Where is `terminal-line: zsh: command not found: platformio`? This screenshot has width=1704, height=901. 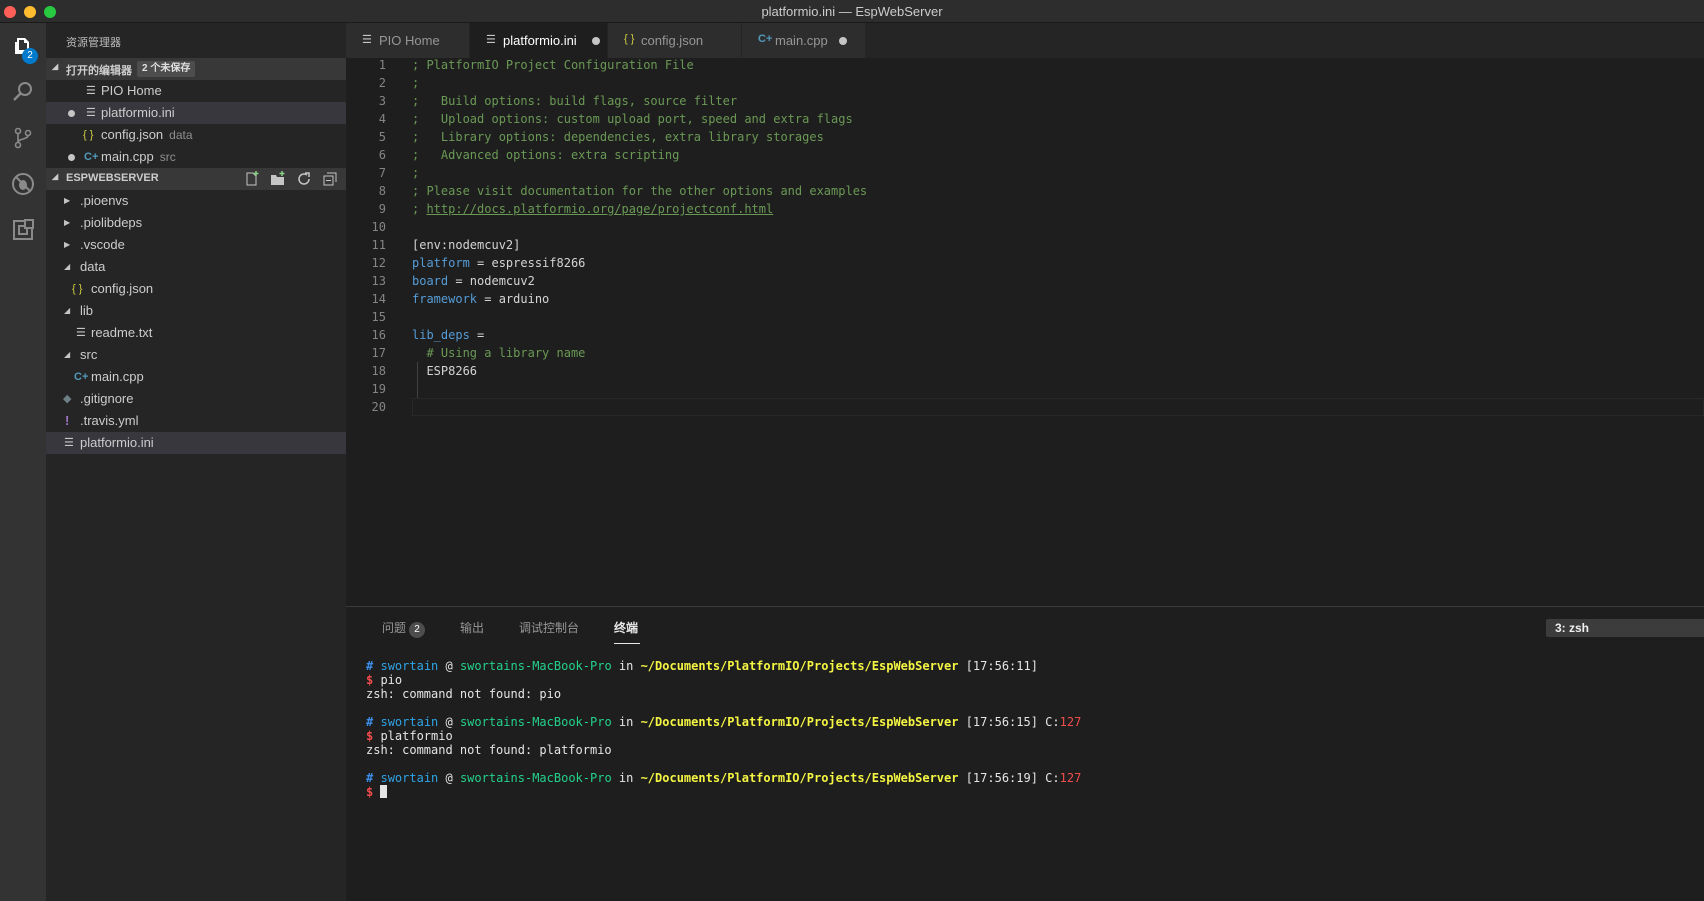 terminal-line: zsh: command not found: platformio is located at coordinates (489, 750).